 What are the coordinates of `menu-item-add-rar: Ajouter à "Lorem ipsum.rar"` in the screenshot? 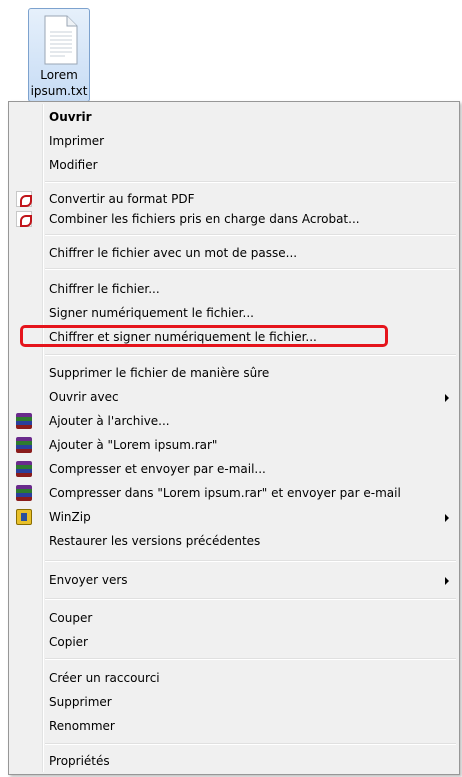 It's located at (234, 445).